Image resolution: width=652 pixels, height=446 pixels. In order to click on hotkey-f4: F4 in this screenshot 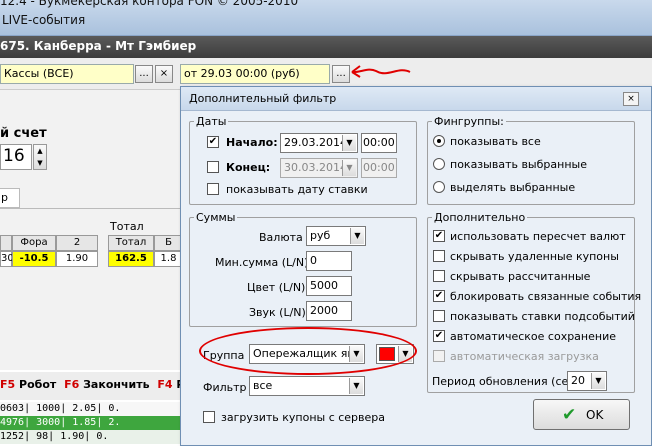, I will do `click(164, 384)`.